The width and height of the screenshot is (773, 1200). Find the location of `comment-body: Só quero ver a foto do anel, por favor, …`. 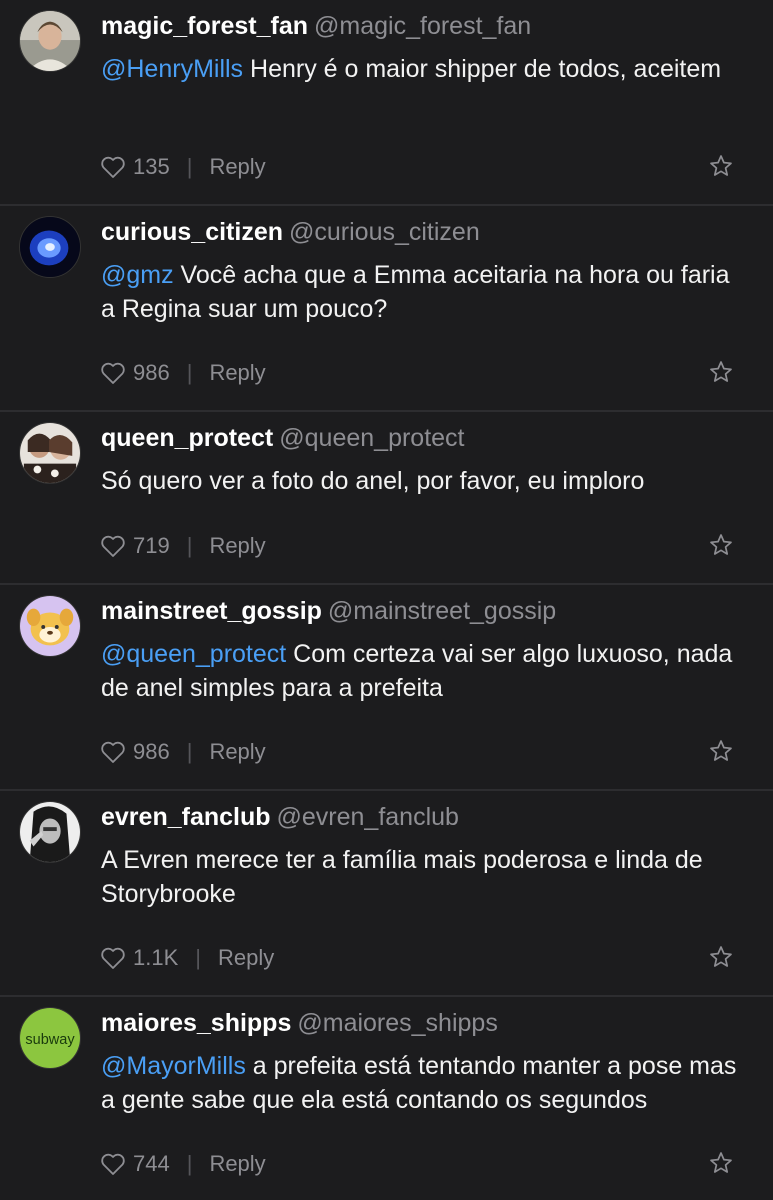

comment-body: Só quero ver a foto do anel, por favor, … is located at coordinates (373, 481).